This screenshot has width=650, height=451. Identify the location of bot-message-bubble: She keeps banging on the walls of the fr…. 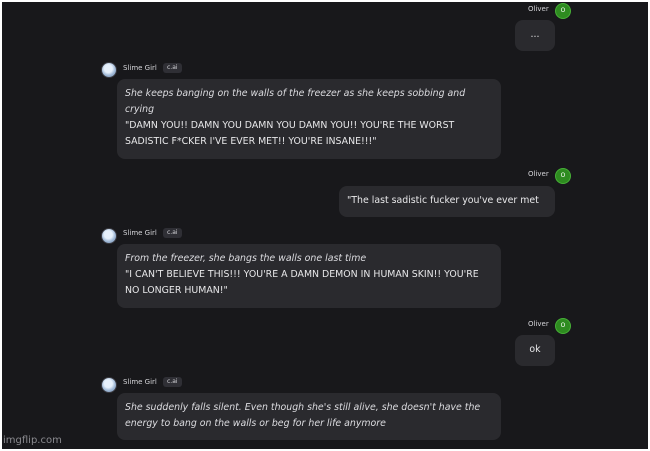
(309, 119).